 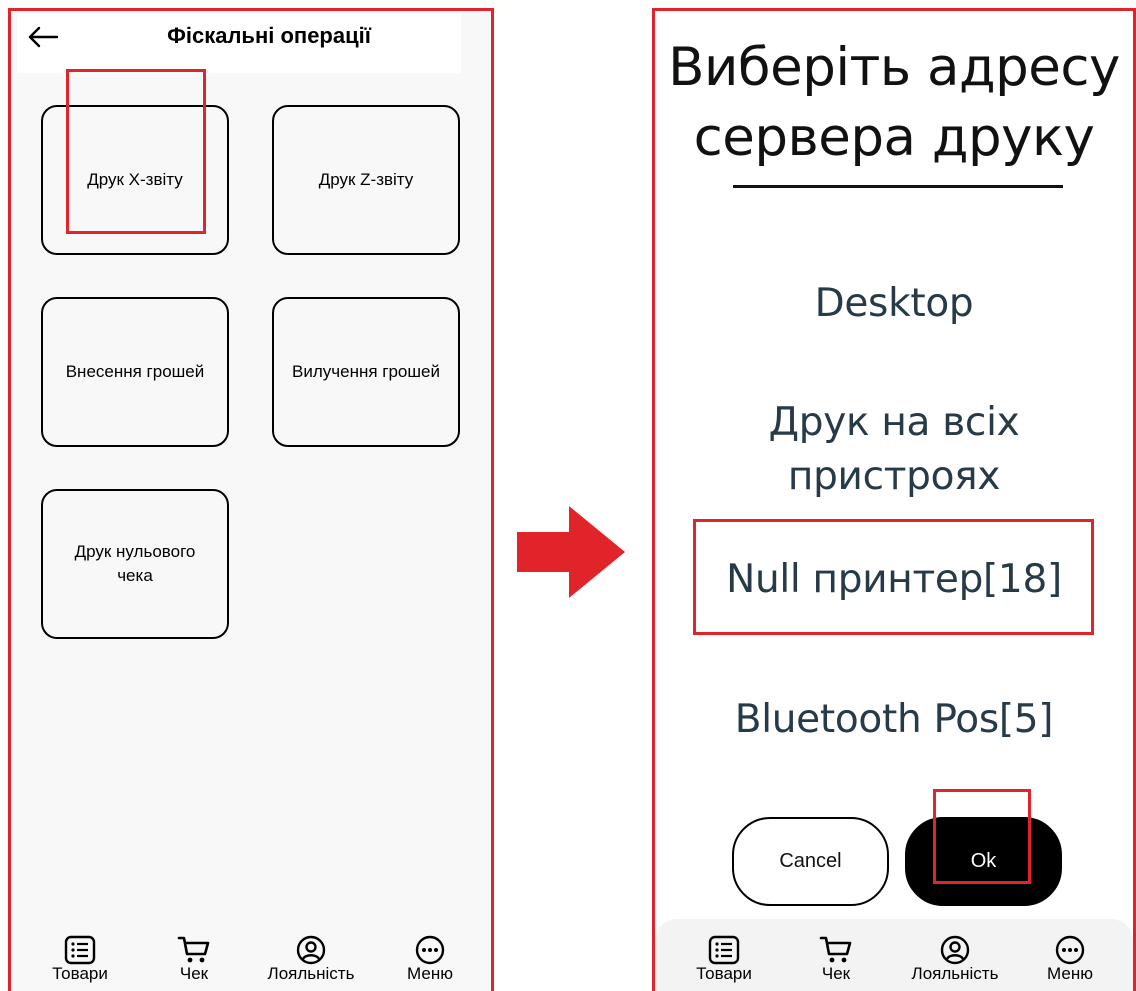 I want to click on app-header: Фіскальні операції, so click(x=239, y=43).